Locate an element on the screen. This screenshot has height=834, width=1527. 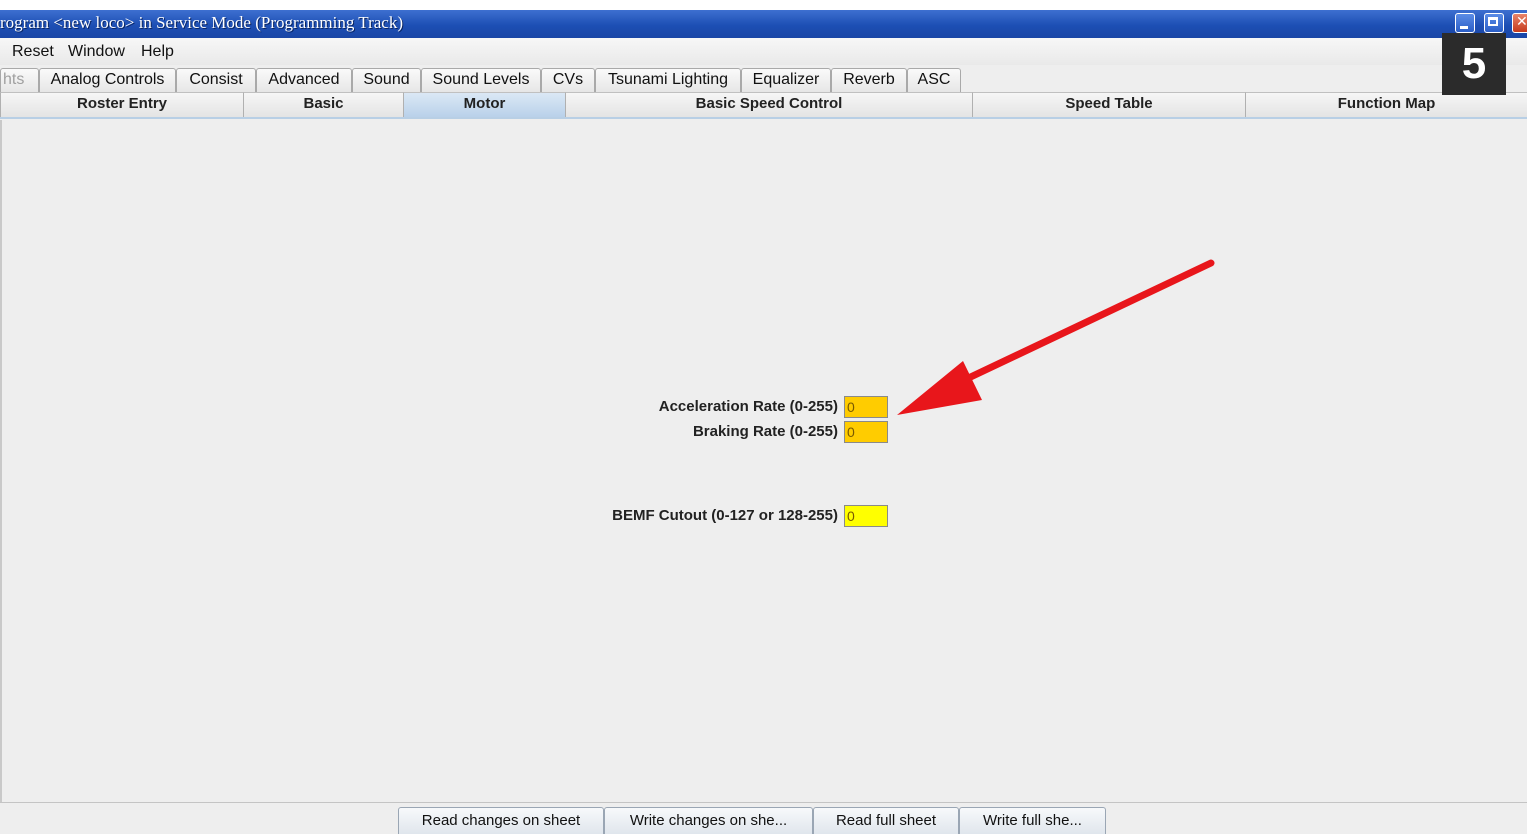
read-full-sheet-button: Read full sheet is located at coordinates (886, 820).